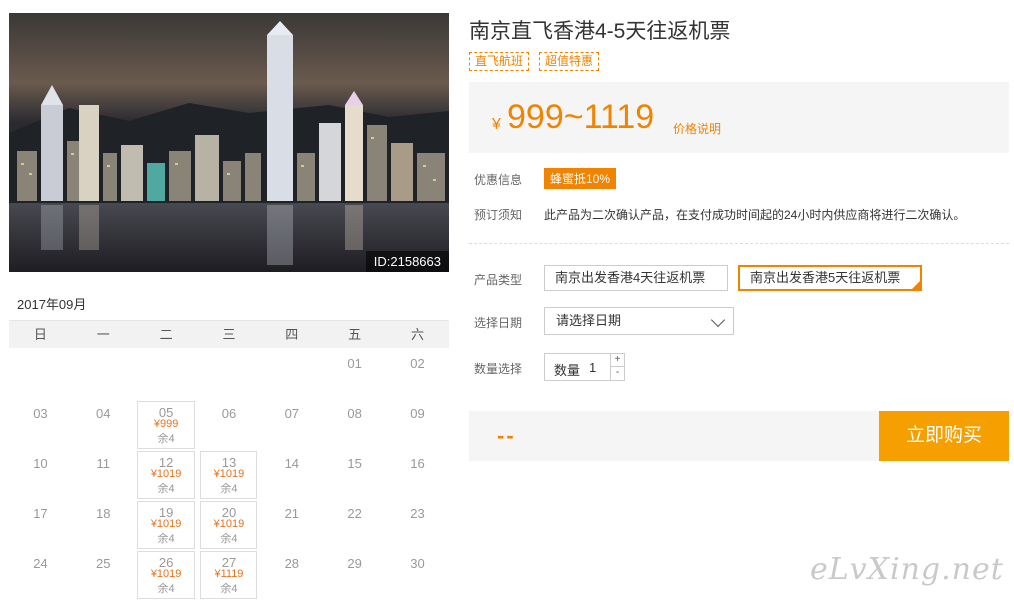 The height and width of the screenshot is (604, 1014). What do you see at coordinates (354, 375) in the screenshot?
I see `calendar-day: 01` at bounding box center [354, 375].